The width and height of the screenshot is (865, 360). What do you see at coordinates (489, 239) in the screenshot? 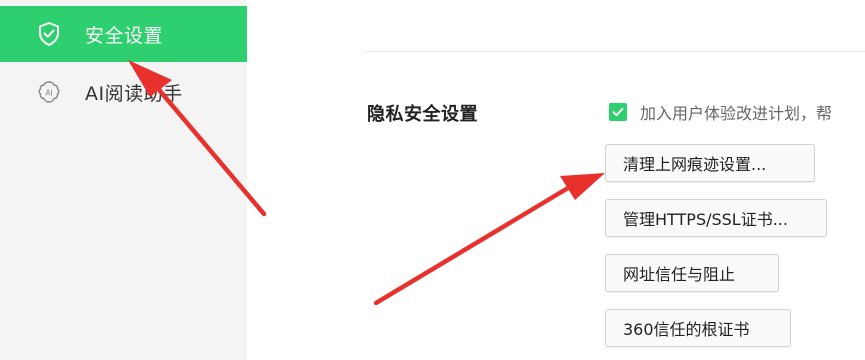
I see `annotation-arrow-to-clear-button` at bounding box center [489, 239].